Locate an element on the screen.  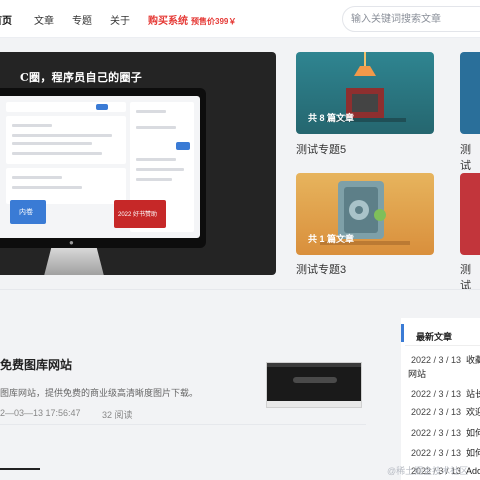
article-thumbnail is located at coordinates (314, 385).